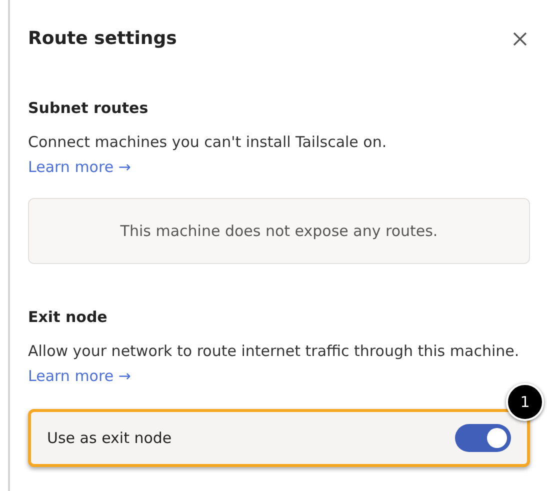  What do you see at coordinates (89, 108) in the screenshot?
I see `section-heading: Subnet routes` at bounding box center [89, 108].